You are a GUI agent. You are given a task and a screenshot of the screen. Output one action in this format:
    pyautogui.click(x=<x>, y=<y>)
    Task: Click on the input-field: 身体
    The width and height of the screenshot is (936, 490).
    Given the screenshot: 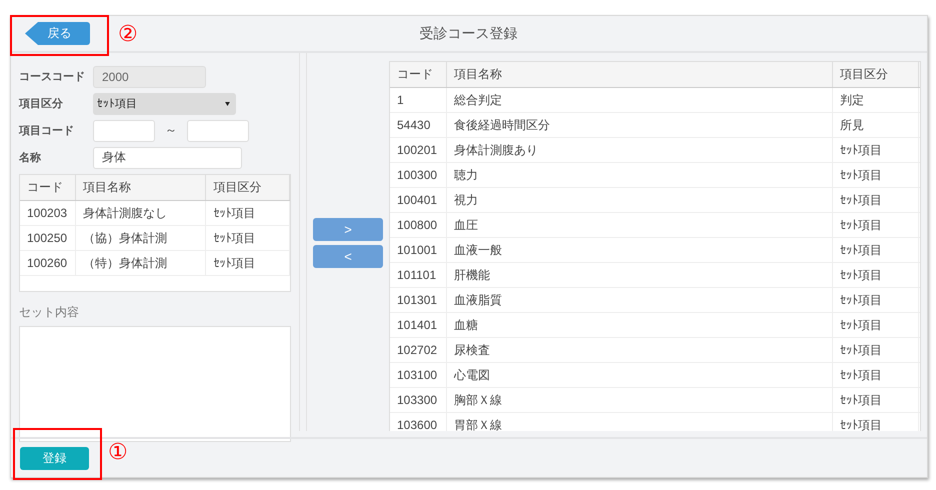 What is the action you would take?
    pyautogui.click(x=167, y=157)
    